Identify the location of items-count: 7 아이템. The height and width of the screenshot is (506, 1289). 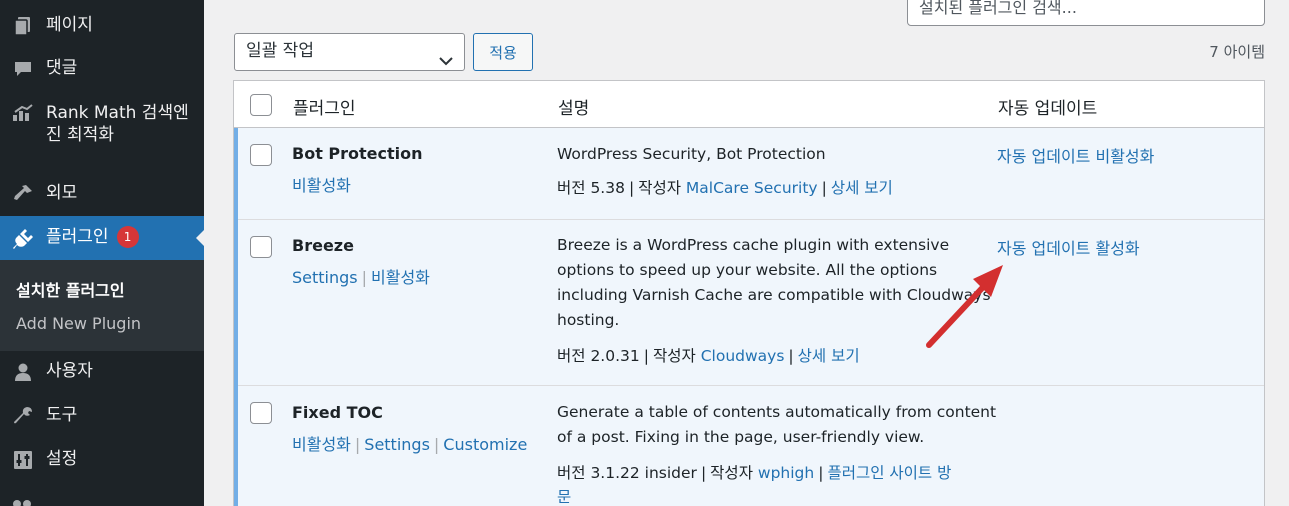
(1237, 52).